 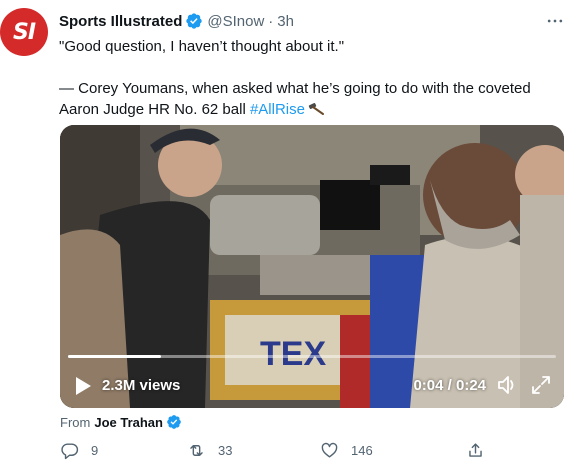 What do you see at coordinates (75, 422) in the screenshot?
I see `source-prefix: From` at bounding box center [75, 422].